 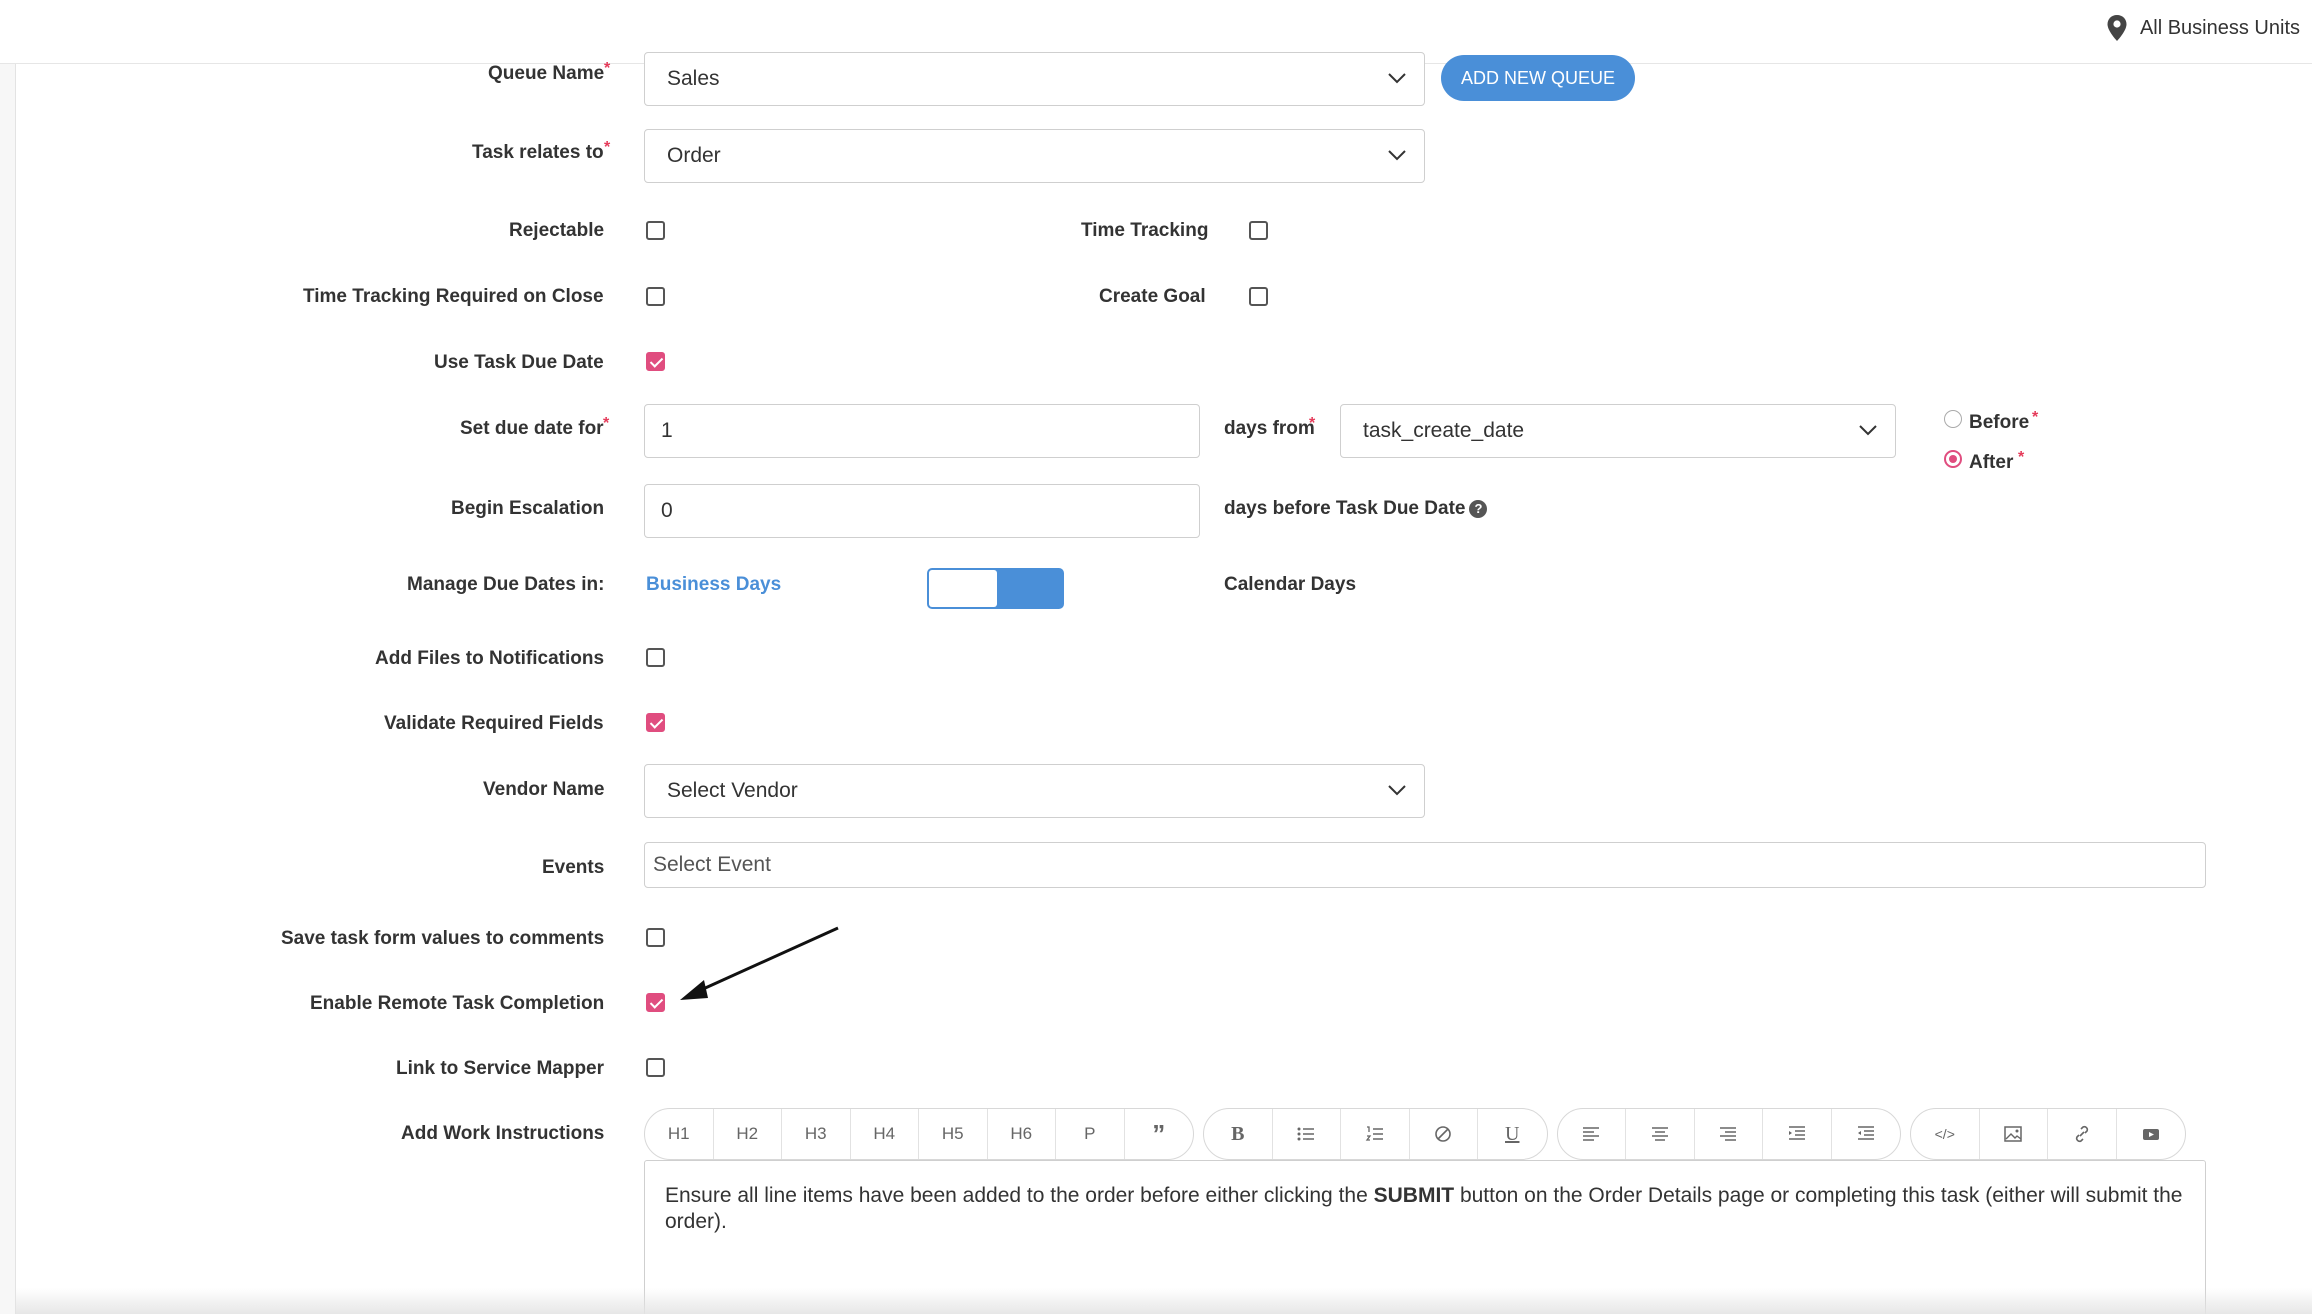 I want to click on begin-escalation-label: Begin Escalation, so click(x=528, y=508).